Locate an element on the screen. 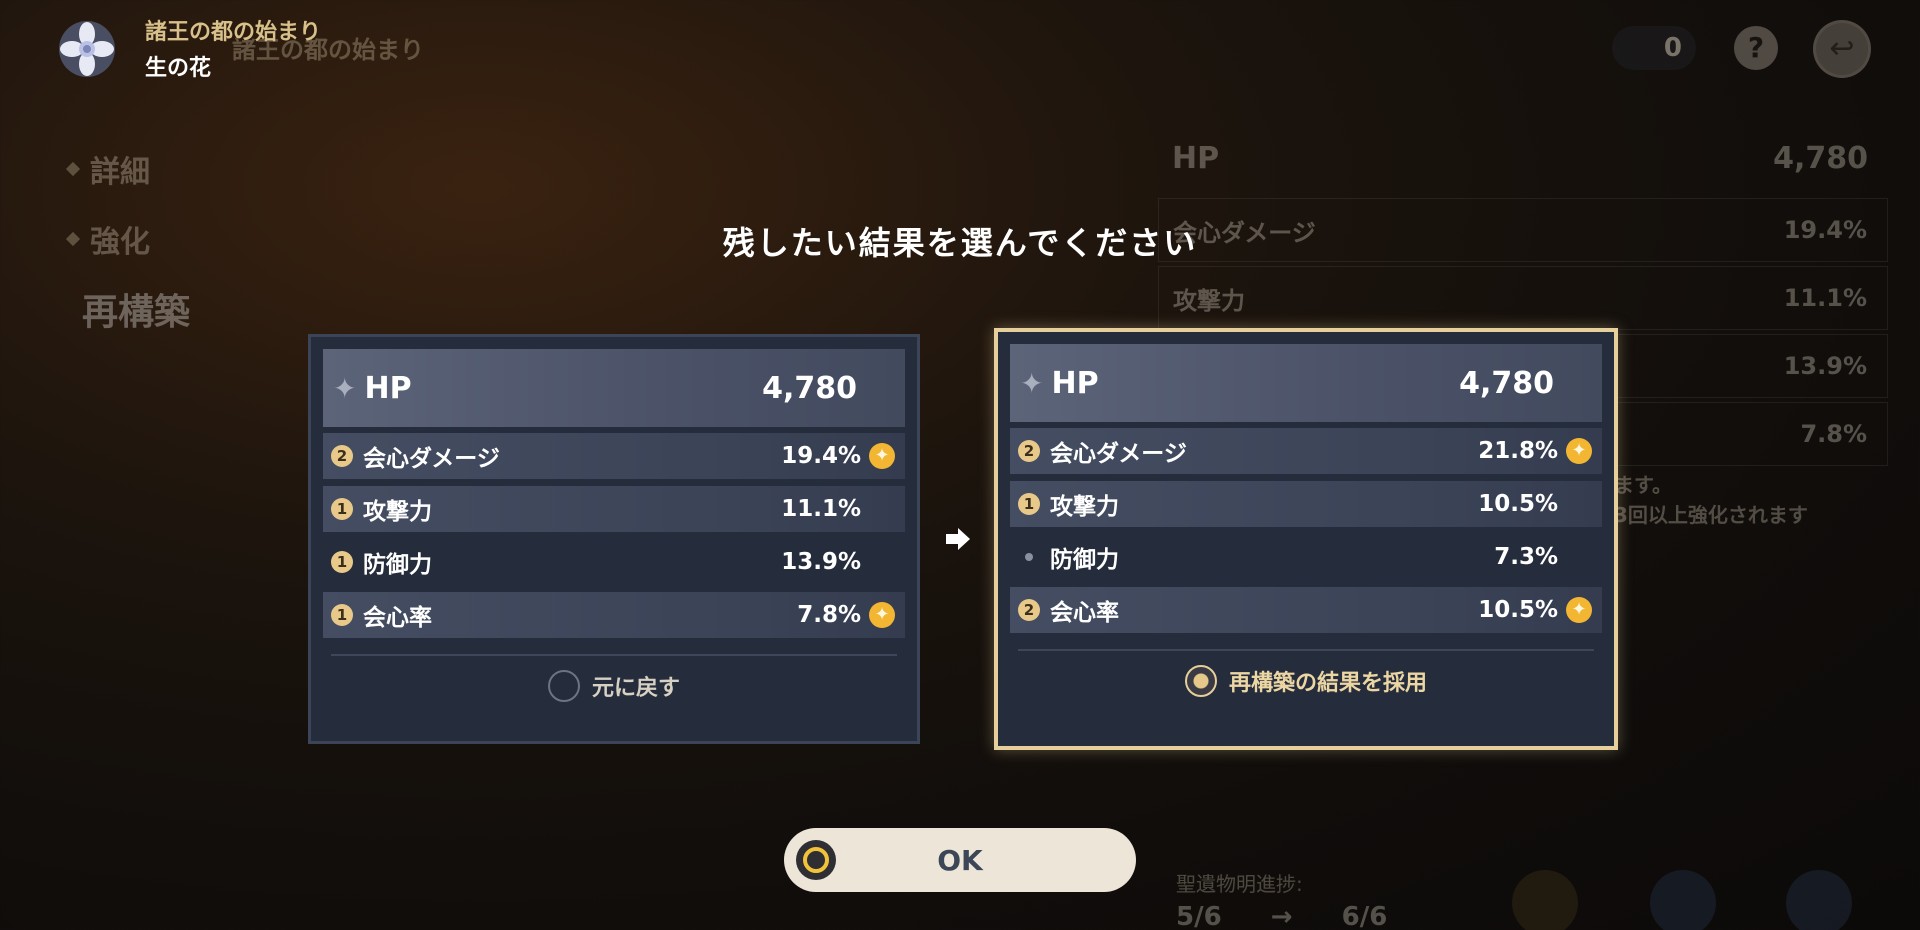 The image size is (1920, 930). substat-row: 1 会心率 7.8% ✦ is located at coordinates (614, 615).